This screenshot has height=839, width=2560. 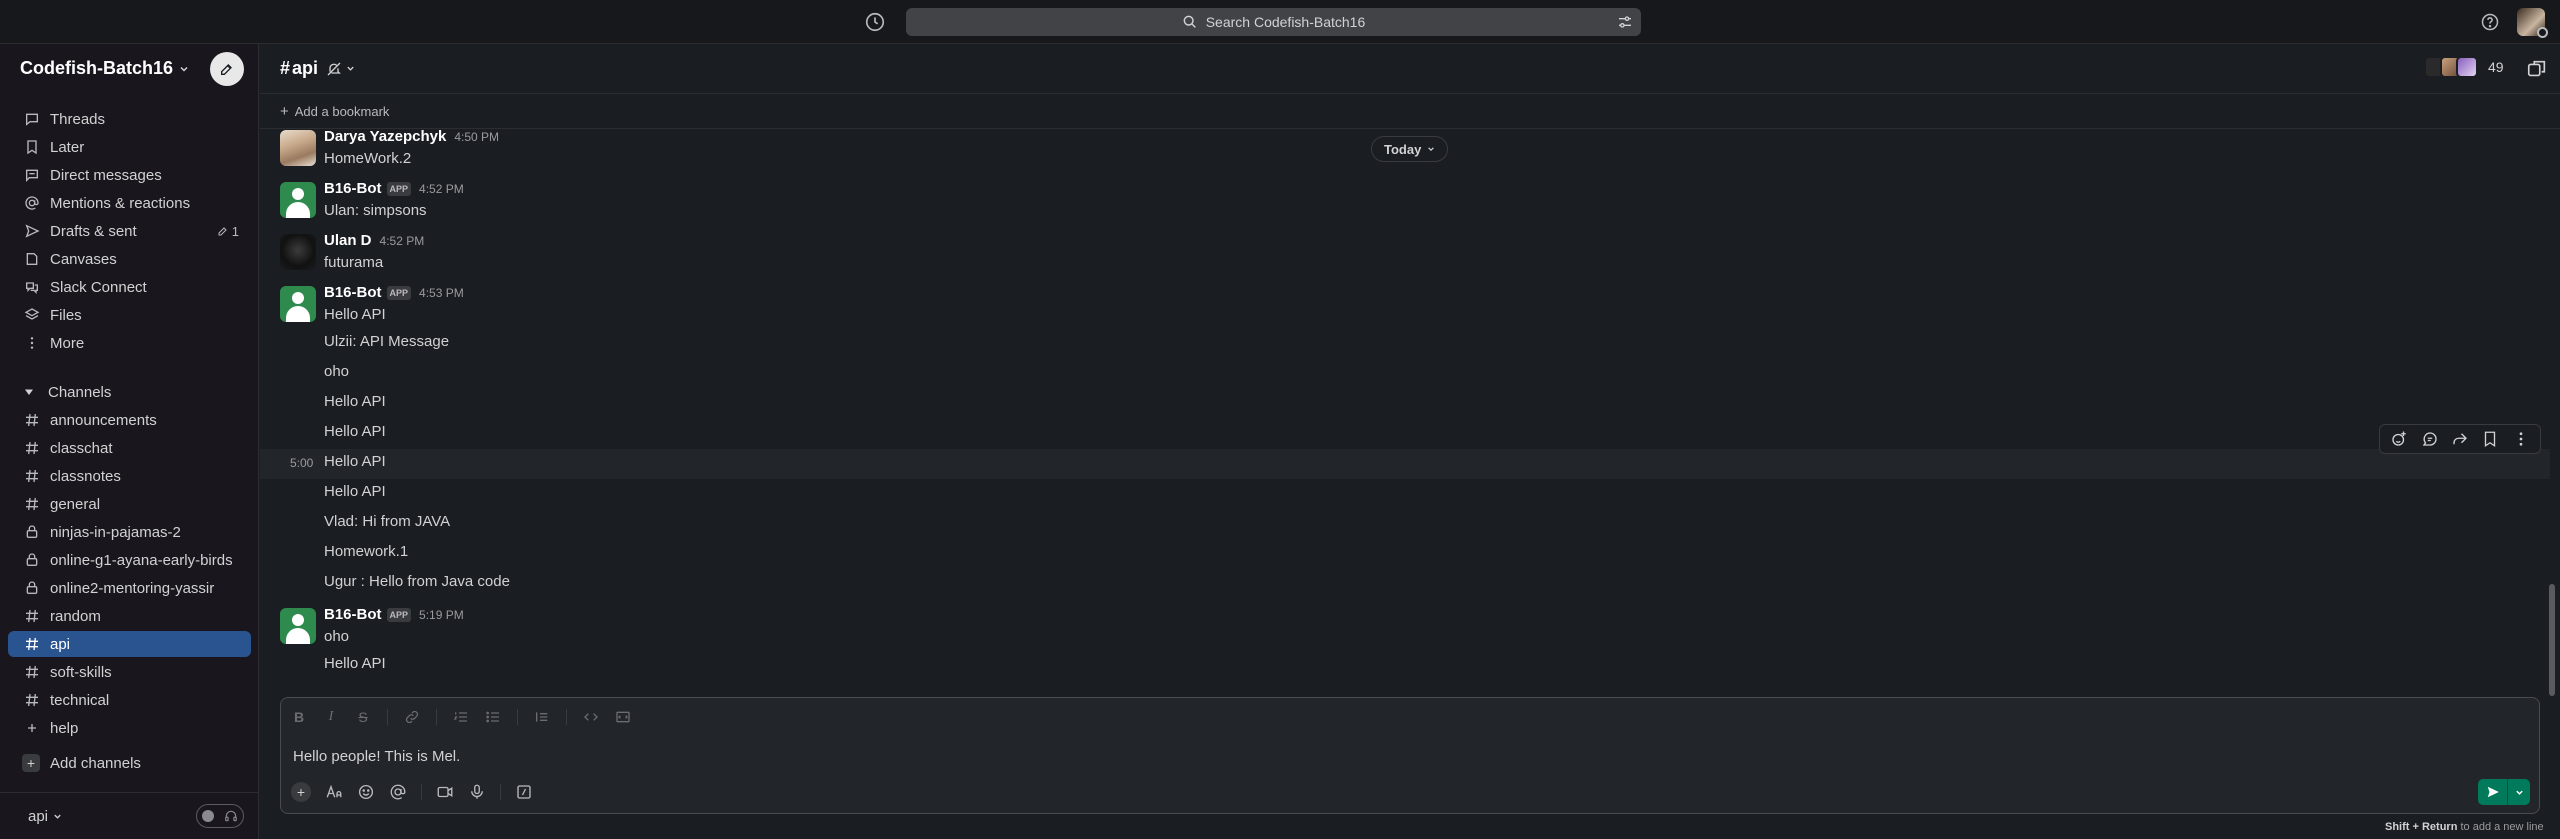 What do you see at coordinates (476, 137) in the screenshot?
I see `timestamp: 4:50 PM` at bounding box center [476, 137].